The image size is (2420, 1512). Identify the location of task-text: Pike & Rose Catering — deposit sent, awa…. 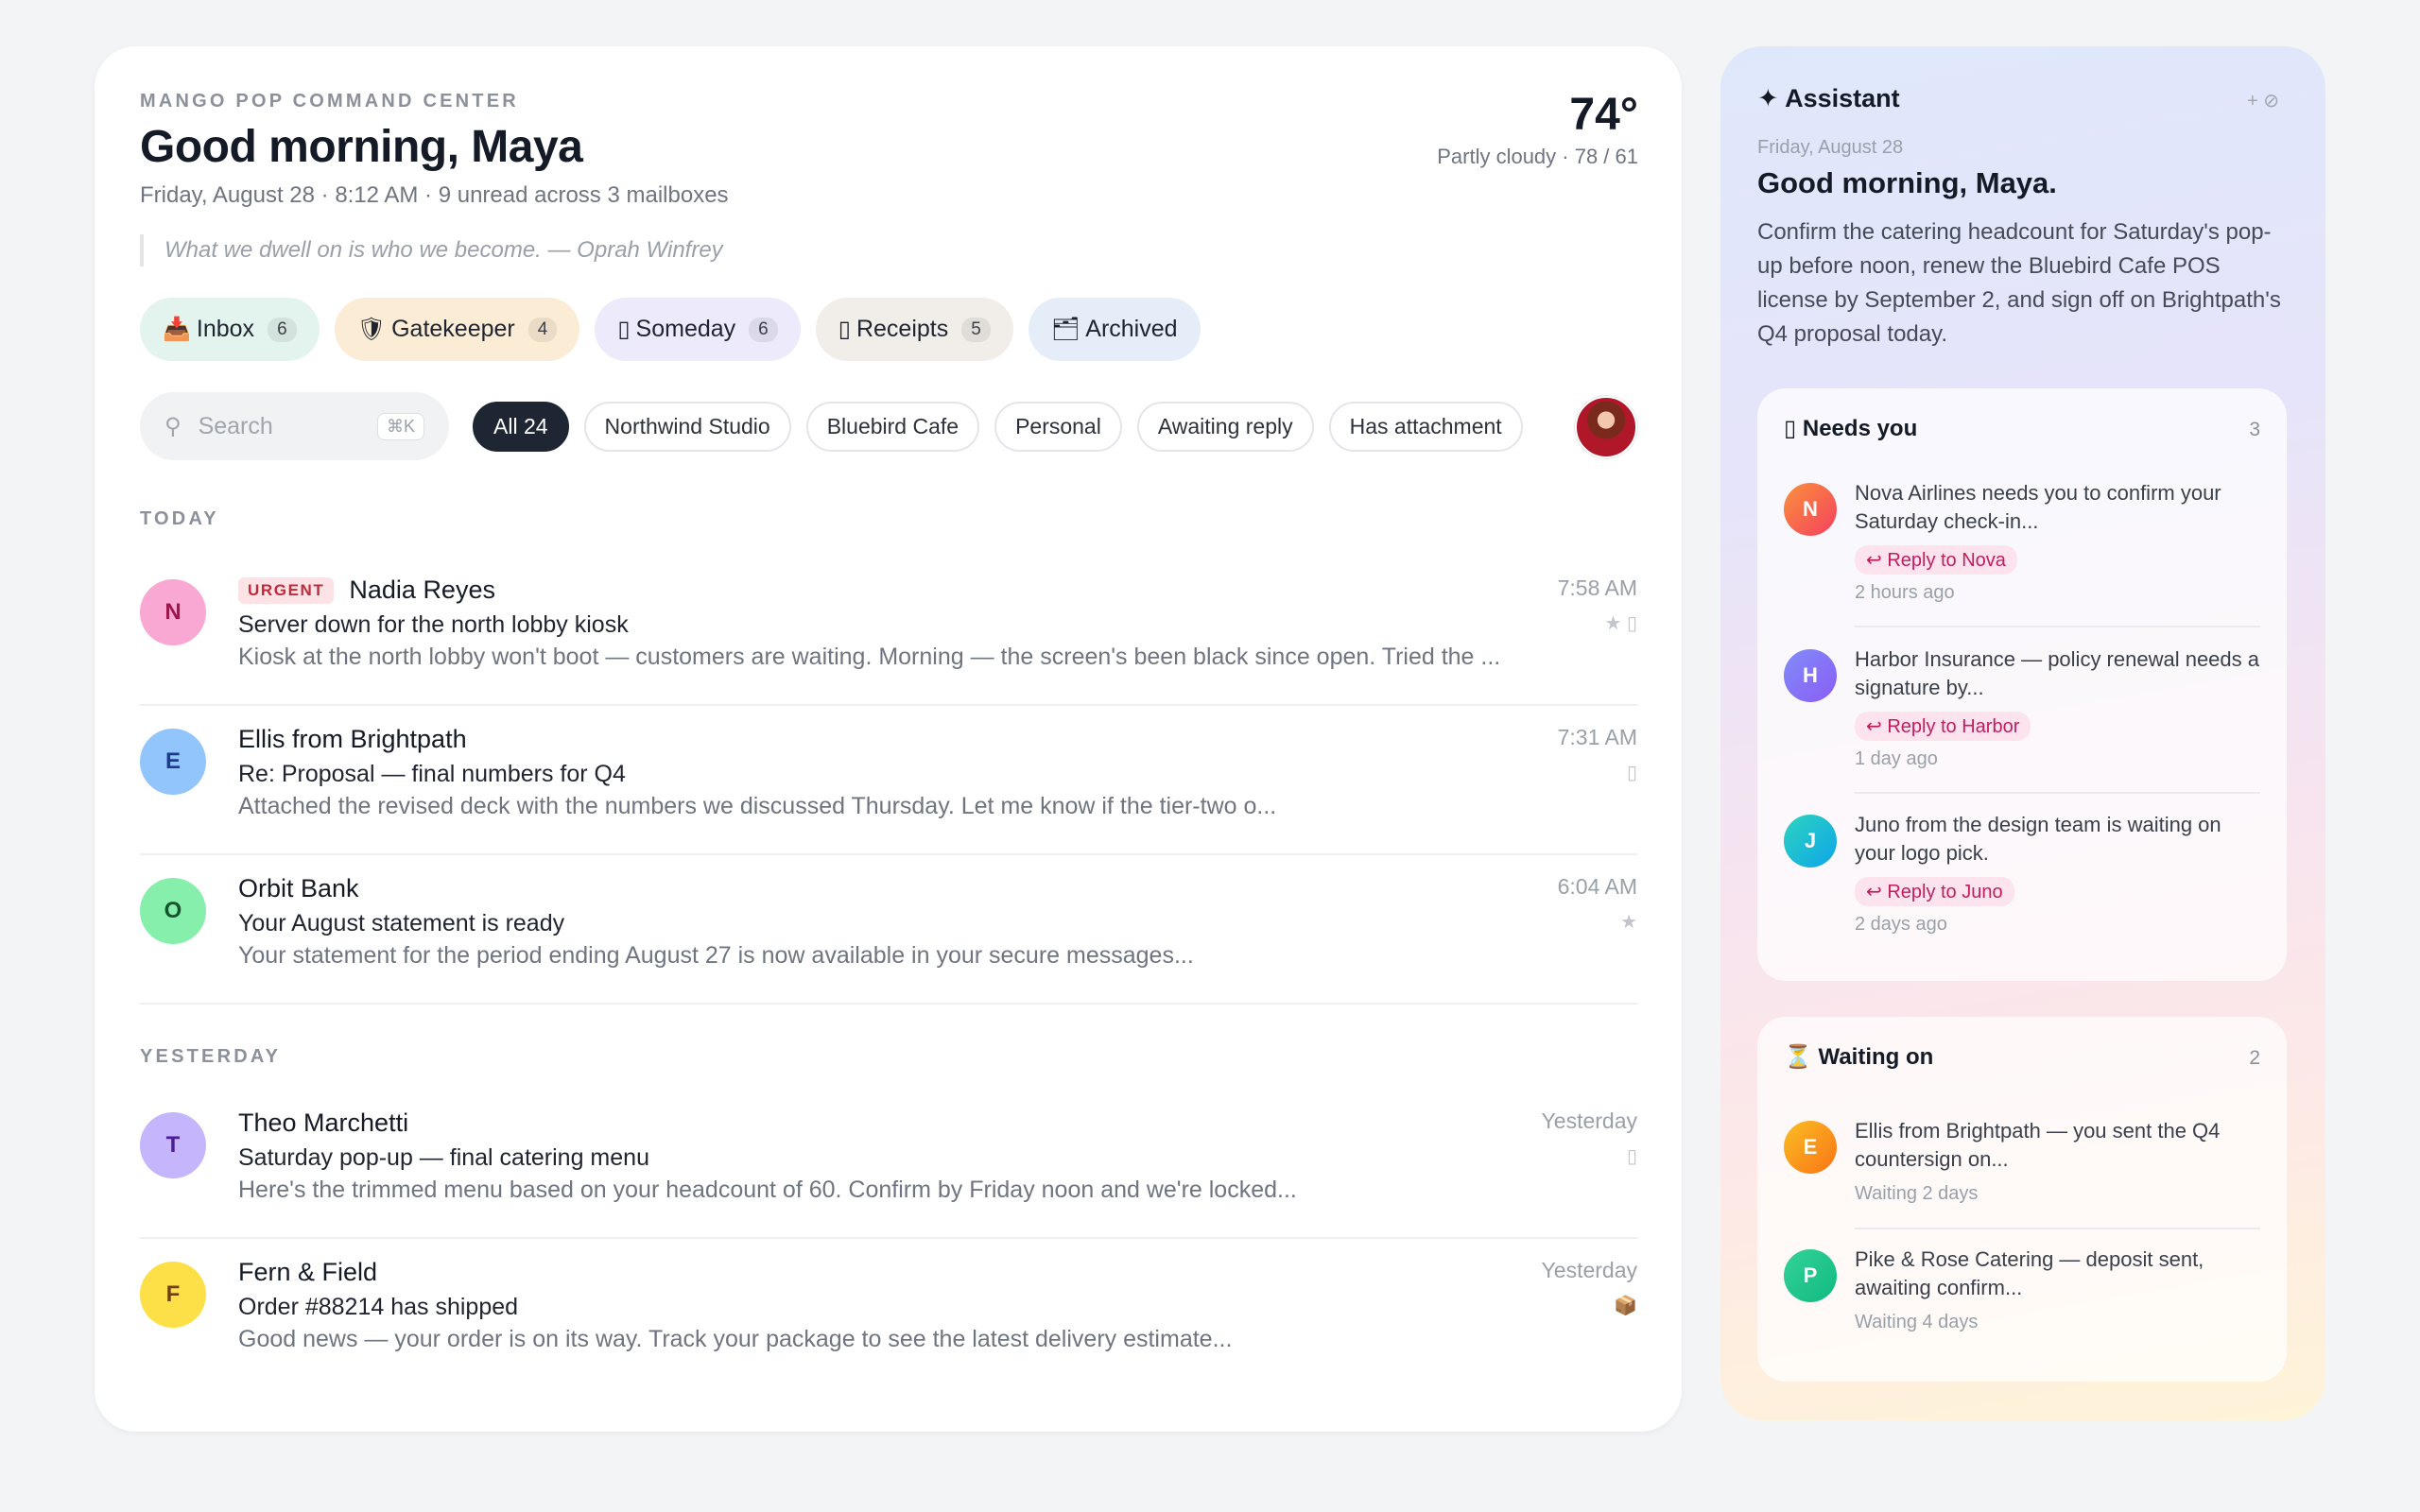
(2029, 1273).